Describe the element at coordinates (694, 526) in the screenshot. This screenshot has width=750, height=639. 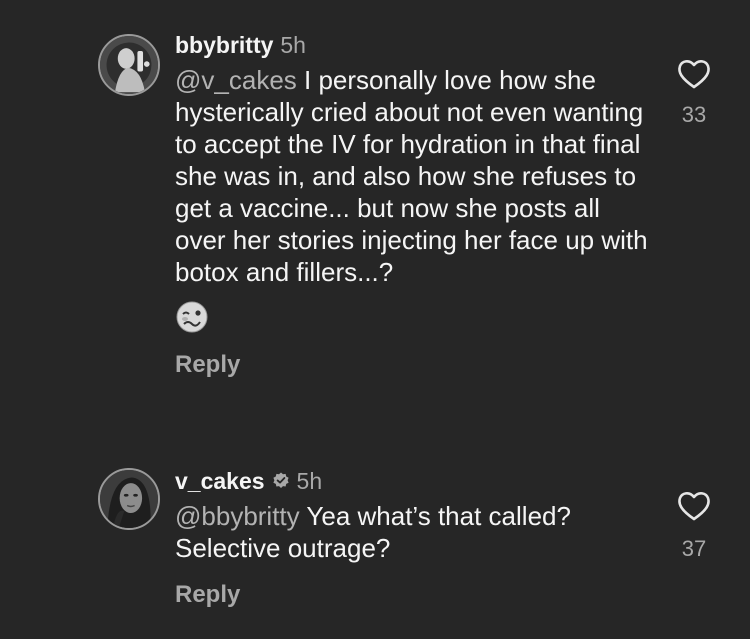
I see `like-group: 37` at that location.